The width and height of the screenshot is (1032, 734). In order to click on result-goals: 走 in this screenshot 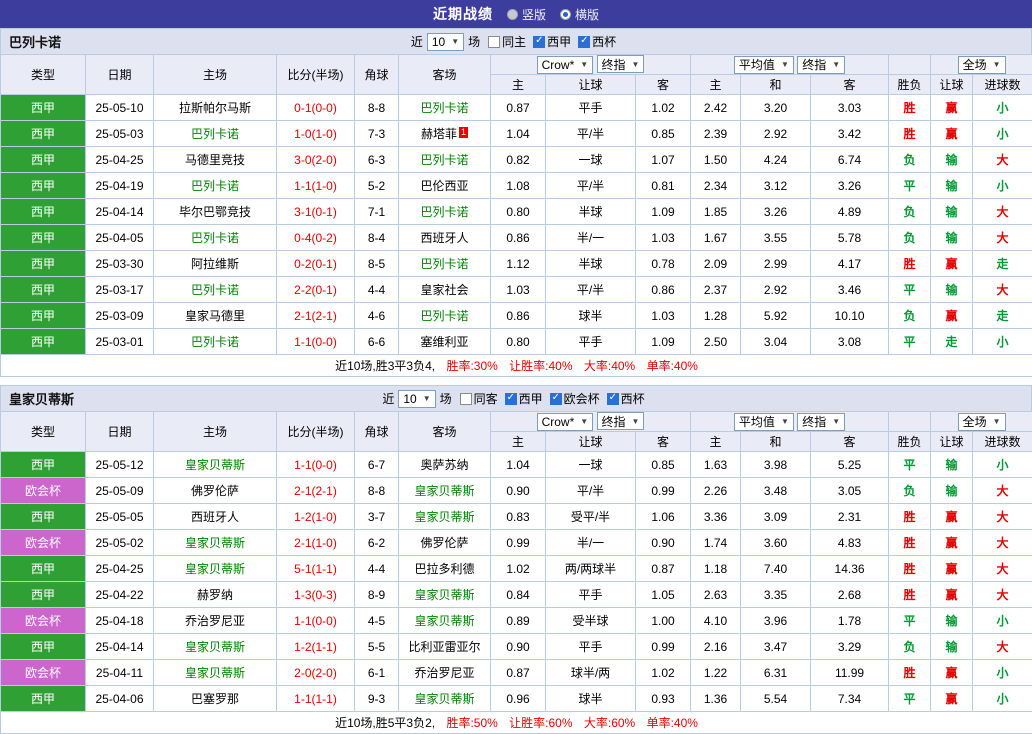, I will do `click(1002, 264)`.